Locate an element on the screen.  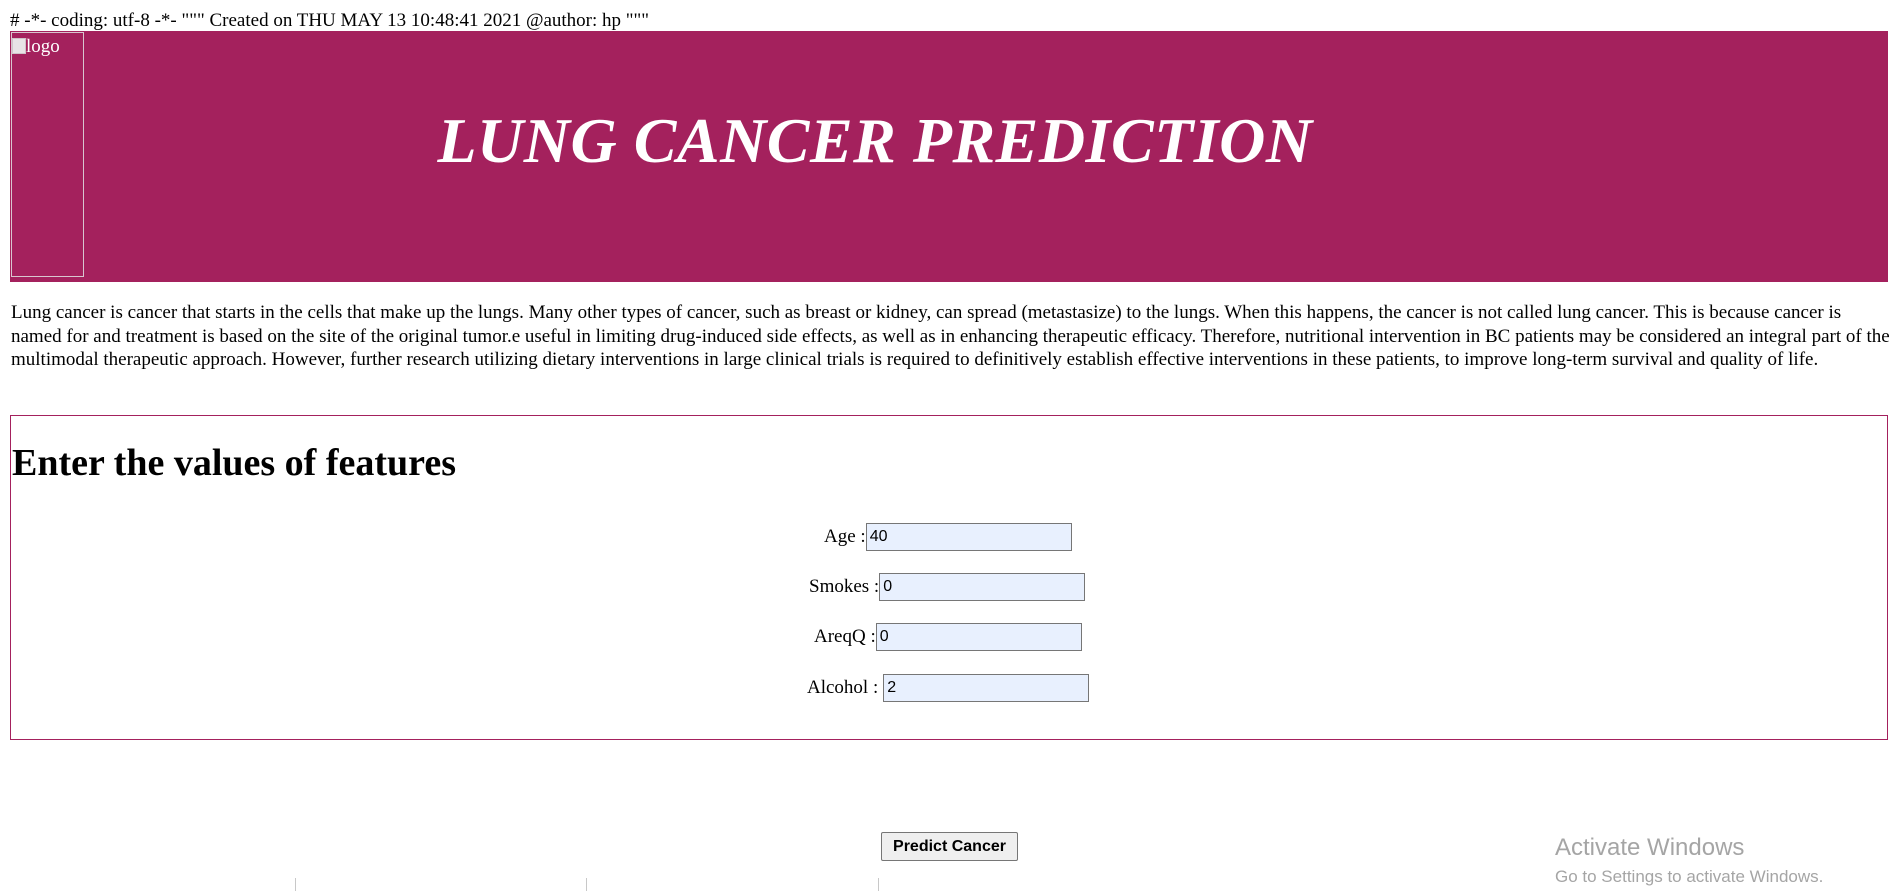
predict-cancer-button: Predict Cancer is located at coordinates (949, 846).